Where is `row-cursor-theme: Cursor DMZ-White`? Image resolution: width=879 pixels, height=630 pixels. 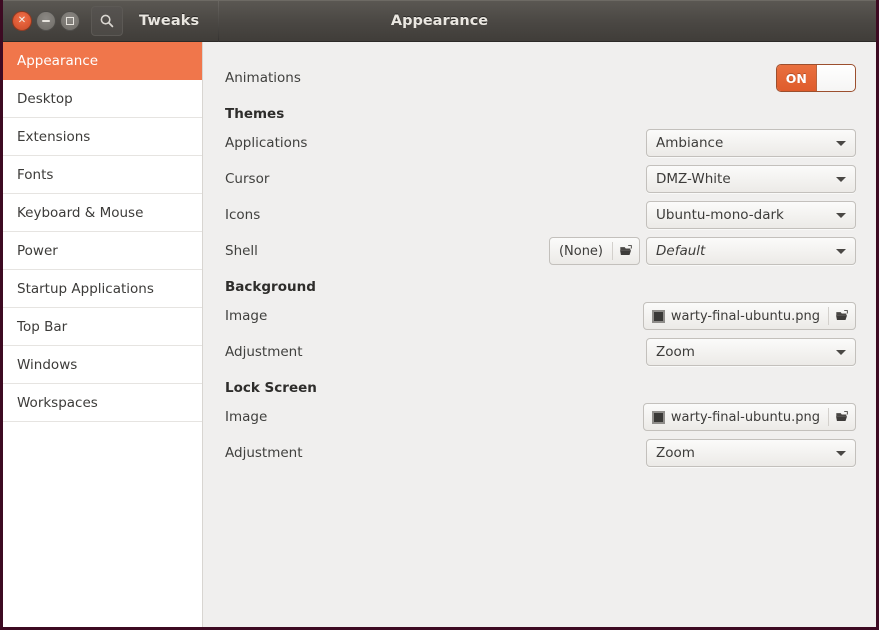
row-cursor-theme: Cursor DMZ-White is located at coordinates (540, 179).